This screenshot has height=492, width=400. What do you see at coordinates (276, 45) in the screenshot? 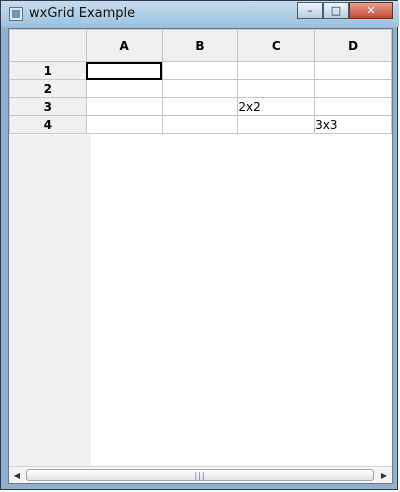
I see `column-header-c: C` at bounding box center [276, 45].